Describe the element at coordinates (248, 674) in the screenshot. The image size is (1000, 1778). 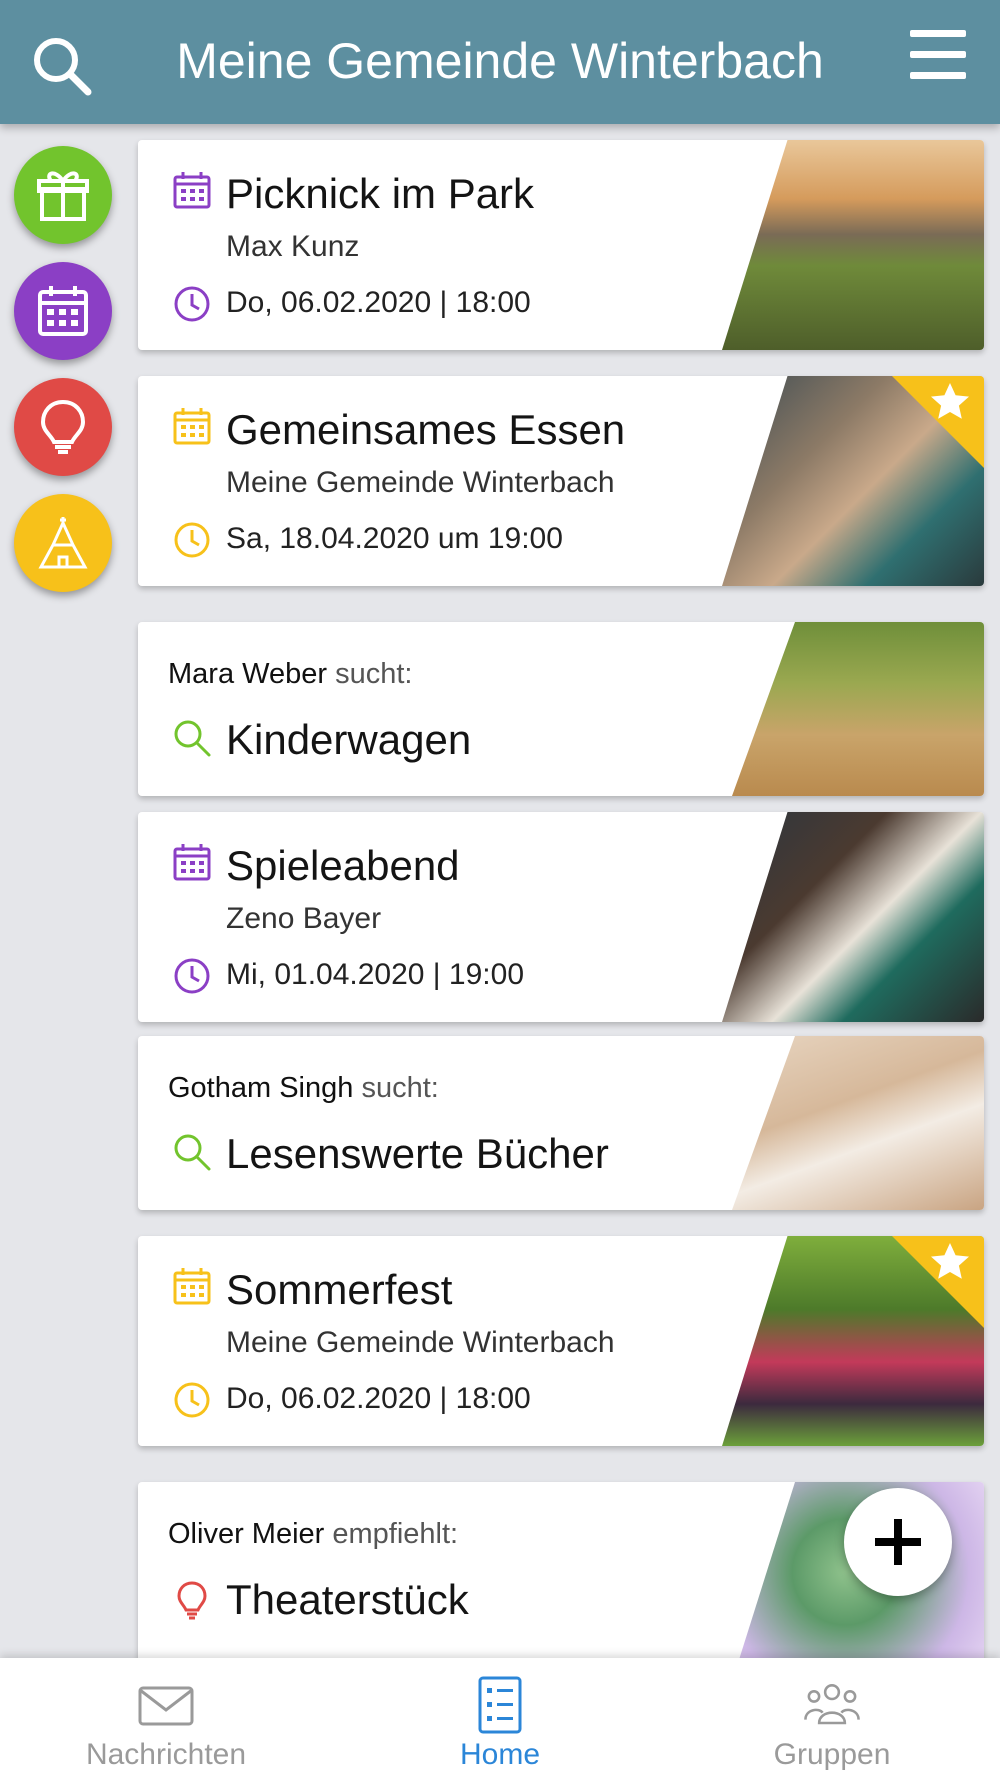
I see `request-author: Mara Weber` at that location.